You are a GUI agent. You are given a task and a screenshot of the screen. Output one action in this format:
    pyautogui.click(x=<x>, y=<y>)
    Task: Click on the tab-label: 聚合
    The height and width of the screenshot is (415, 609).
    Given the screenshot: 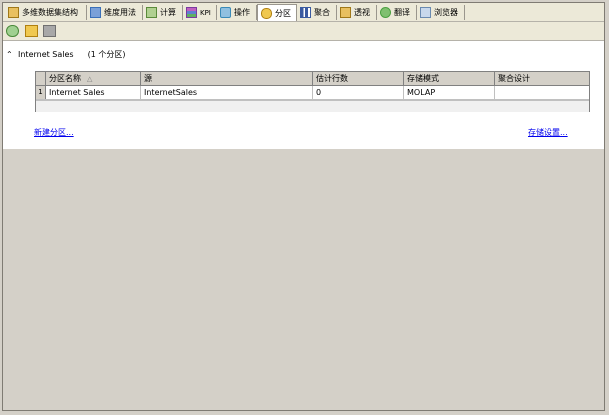 What is the action you would take?
    pyautogui.click(x=322, y=12)
    